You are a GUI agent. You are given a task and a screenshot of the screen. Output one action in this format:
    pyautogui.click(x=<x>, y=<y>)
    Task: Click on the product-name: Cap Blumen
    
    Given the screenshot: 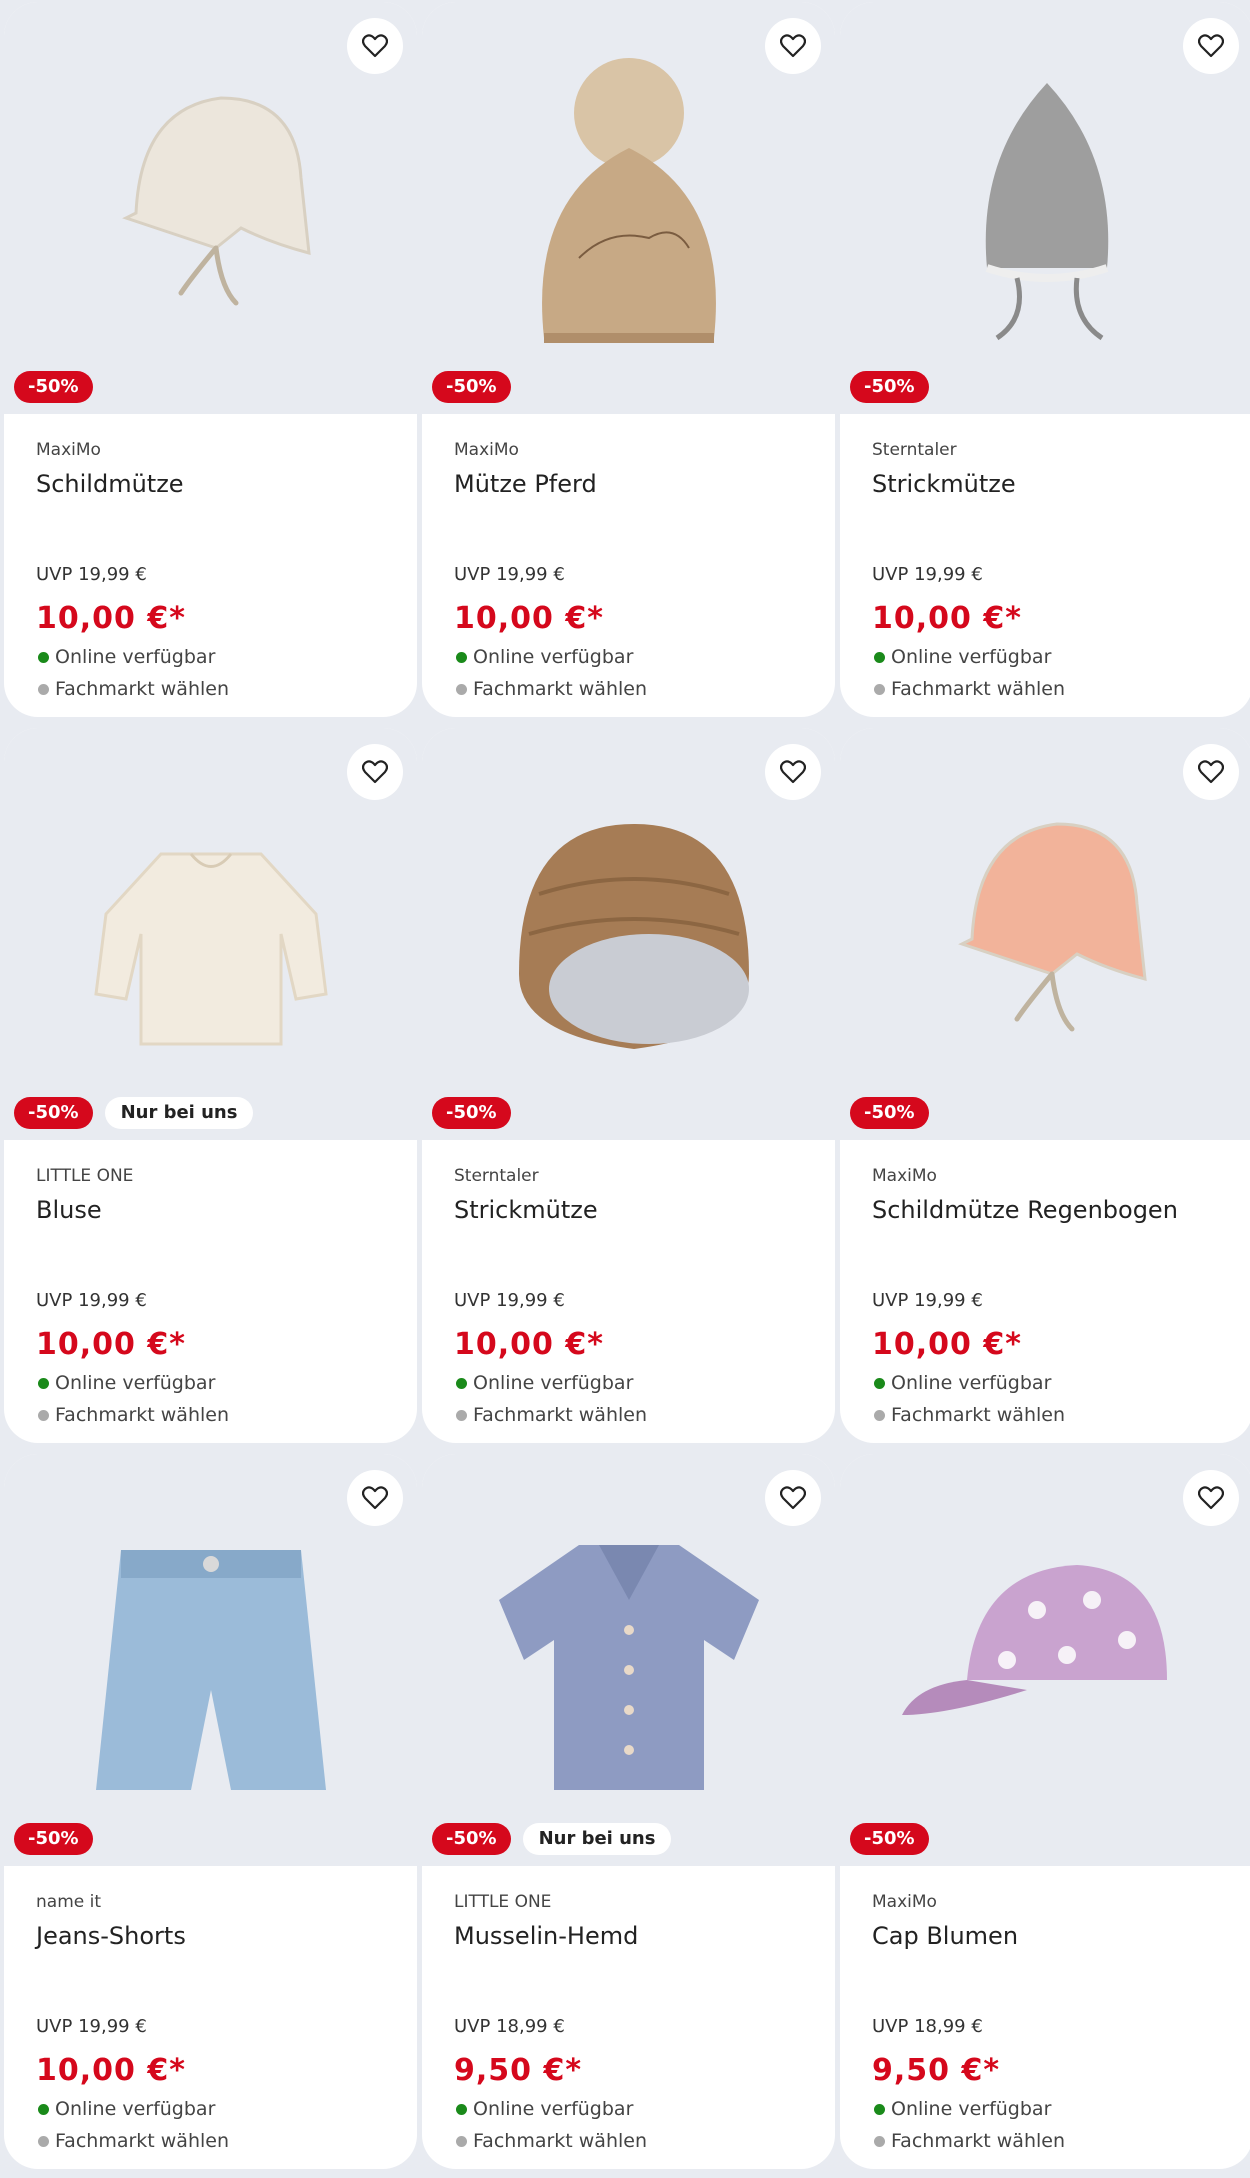 What is the action you would take?
    pyautogui.click(x=1052, y=1936)
    